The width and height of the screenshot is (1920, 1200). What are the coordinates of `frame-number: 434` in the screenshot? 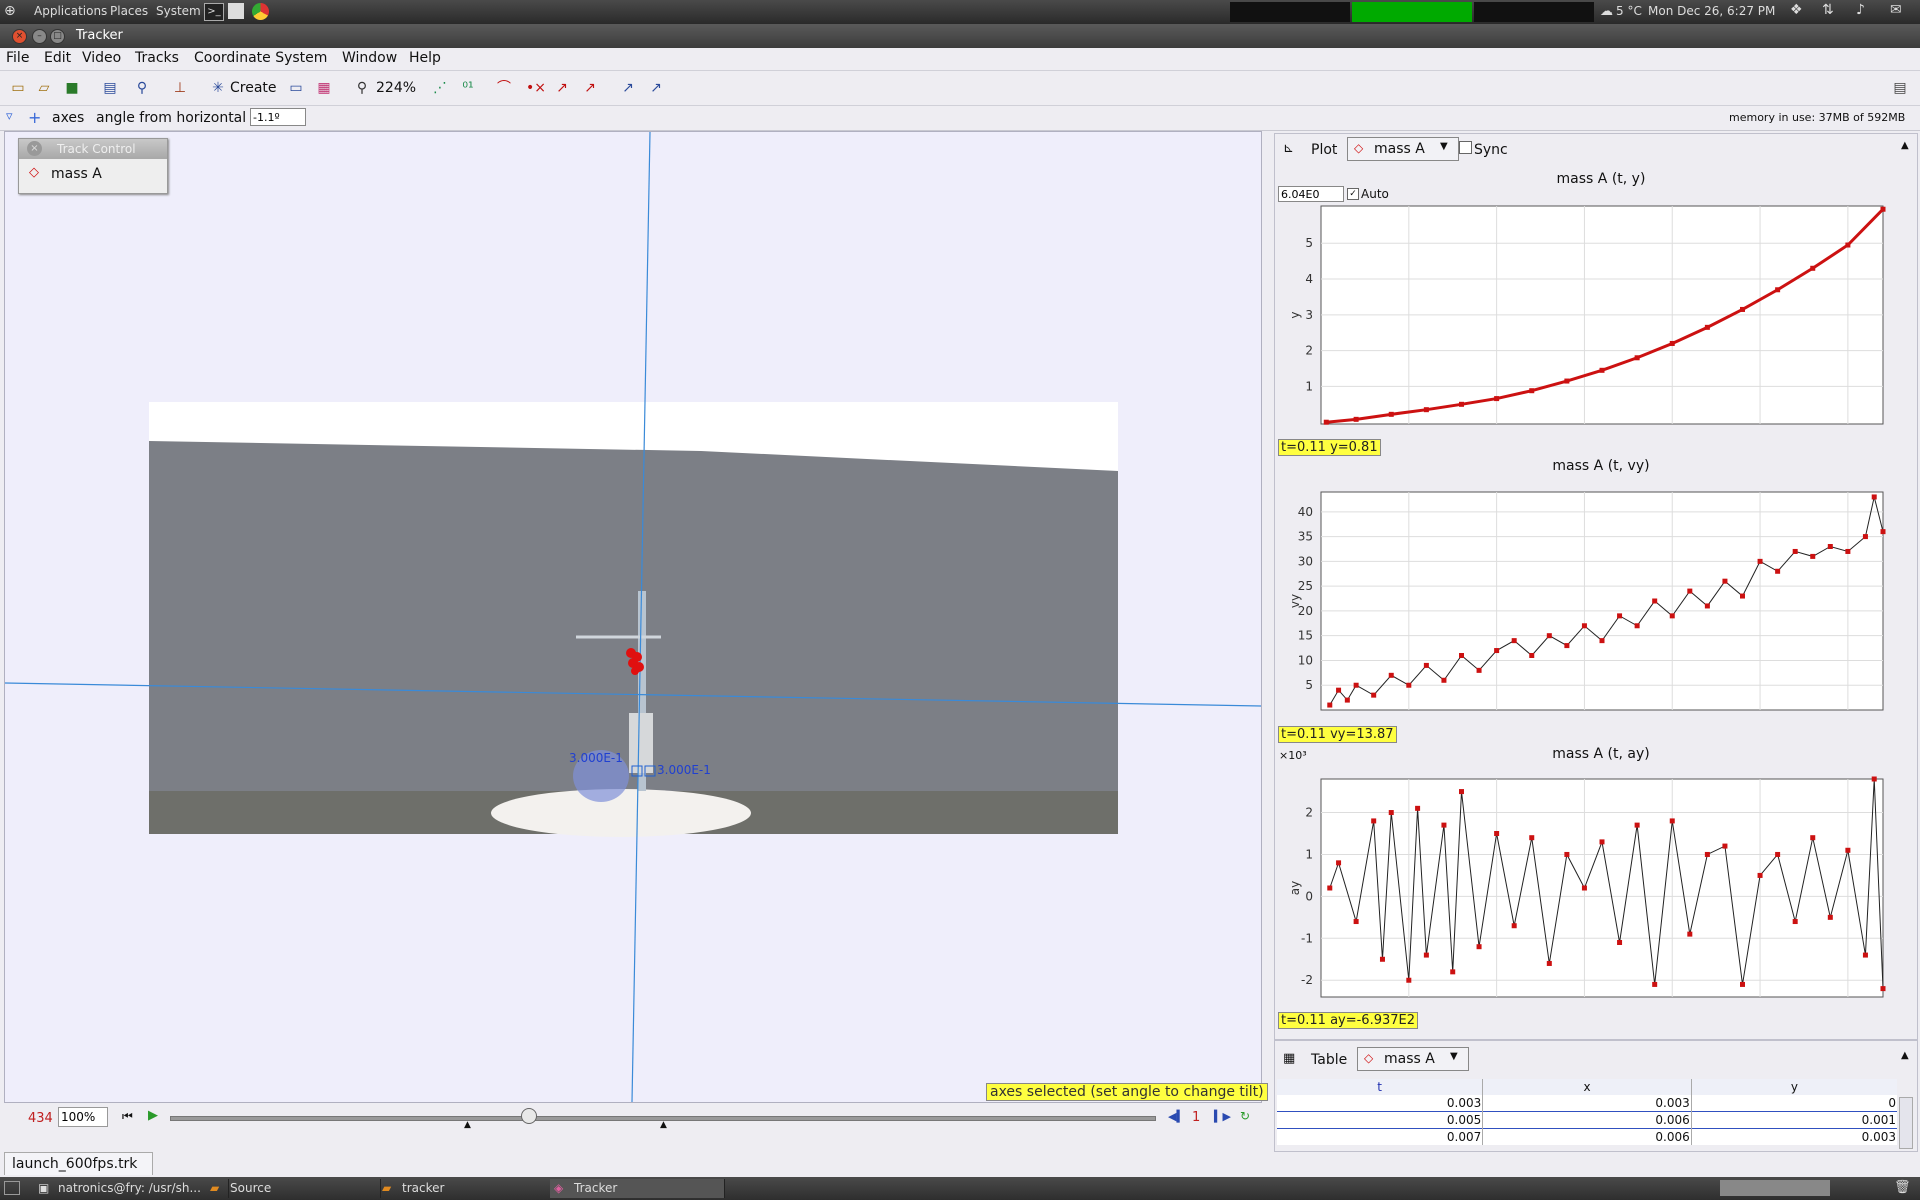 It's located at (40, 1118).